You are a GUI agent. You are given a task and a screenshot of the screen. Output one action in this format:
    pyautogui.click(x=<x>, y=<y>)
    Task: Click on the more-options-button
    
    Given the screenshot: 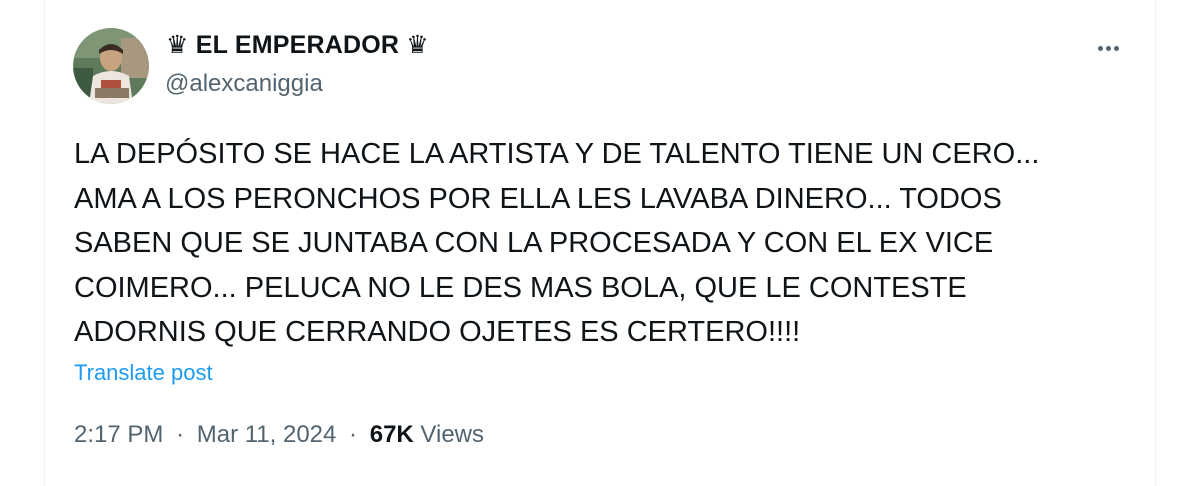 What is the action you would take?
    pyautogui.click(x=1108, y=48)
    